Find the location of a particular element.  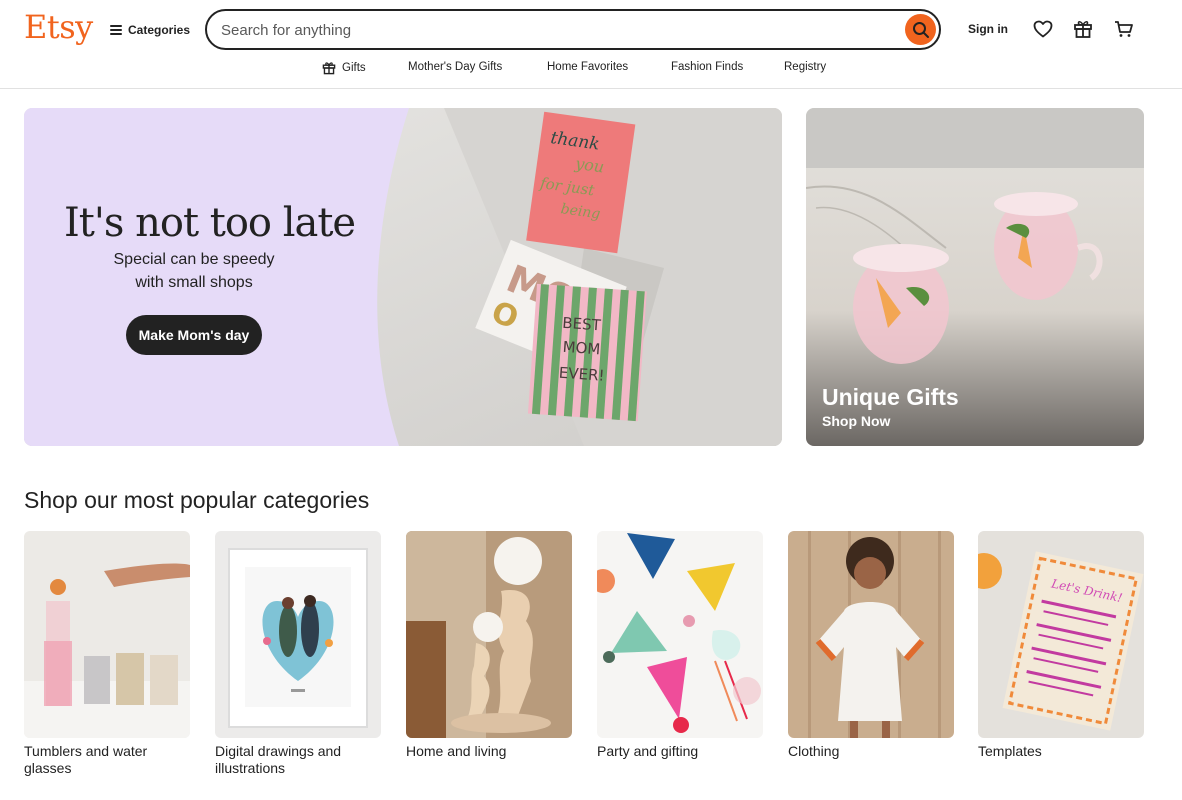

nav-item-home-favorites: Home Favorites is located at coordinates (587, 67).